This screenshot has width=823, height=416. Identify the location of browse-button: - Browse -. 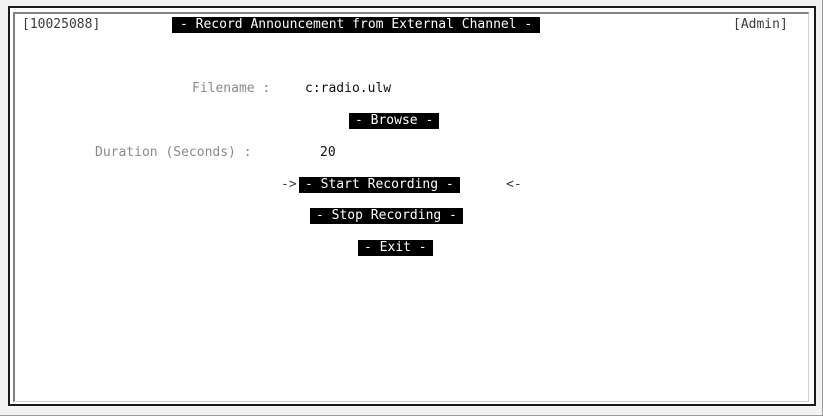
(394, 121).